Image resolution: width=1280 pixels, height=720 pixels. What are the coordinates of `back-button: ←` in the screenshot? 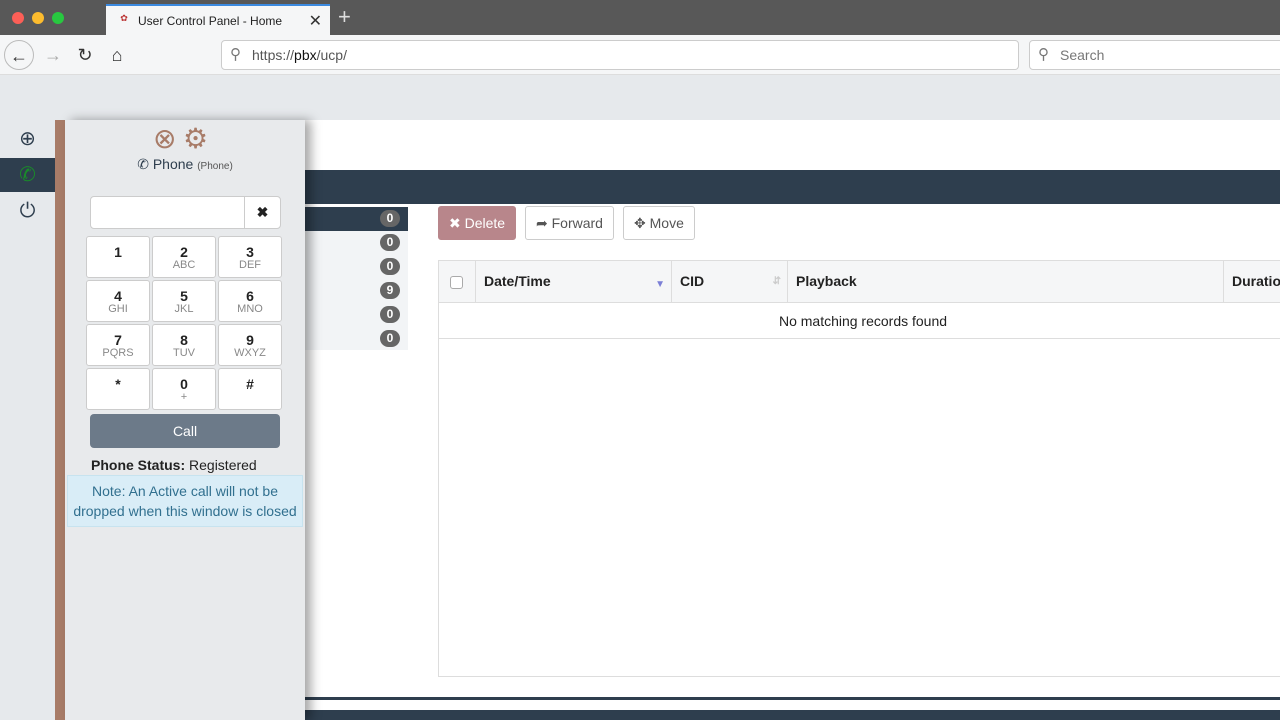 It's located at (19, 55).